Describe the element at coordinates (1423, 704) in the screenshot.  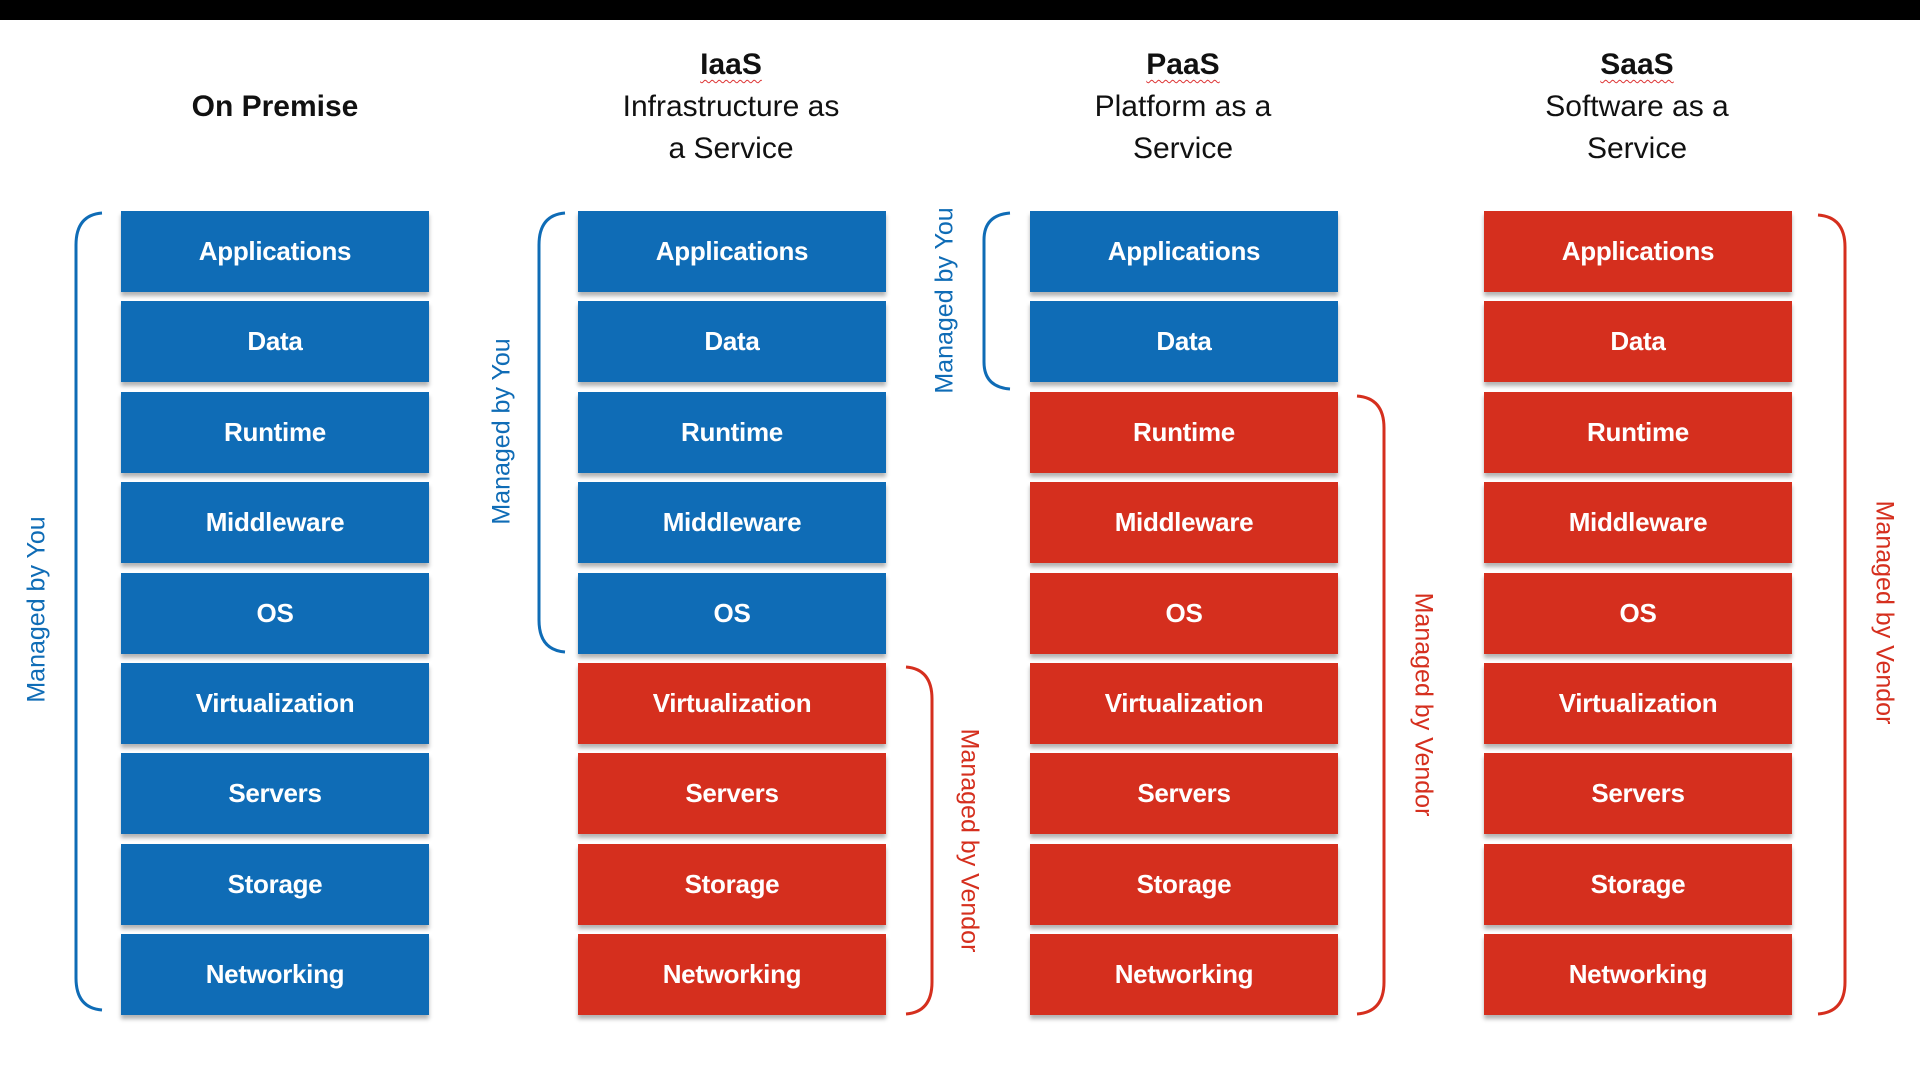
I see `label-paas-managed-by-vendor: Managed by Vendor` at that location.